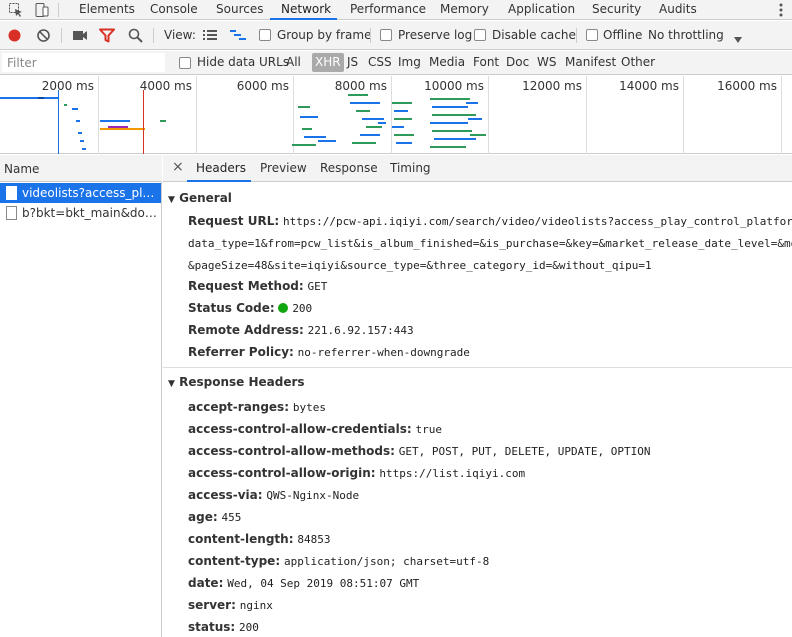  What do you see at coordinates (486, 62) in the screenshot?
I see `filter-type-font: Font` at bounding box center [486, 62].